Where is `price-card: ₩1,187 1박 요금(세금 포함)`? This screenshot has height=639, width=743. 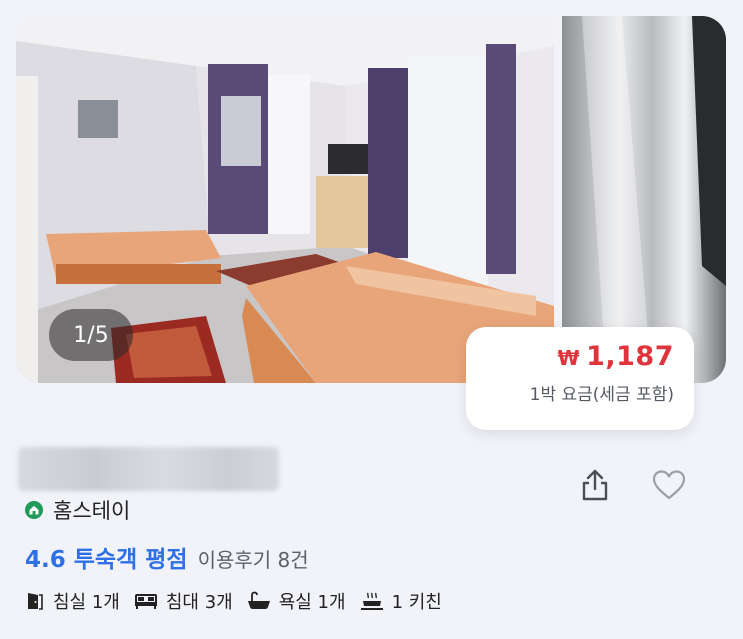
price-card: ₩1,187 1박 요금(세금 포함) is located at coordinates (580, 378).